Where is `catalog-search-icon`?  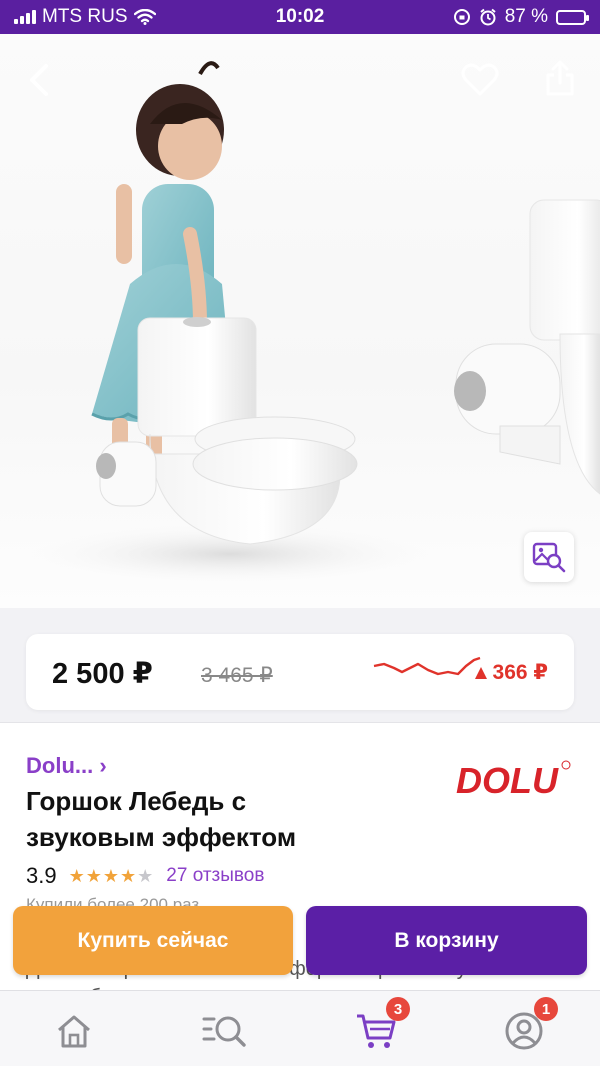 catalog-search-icon is located at coordinates (224, 1031).